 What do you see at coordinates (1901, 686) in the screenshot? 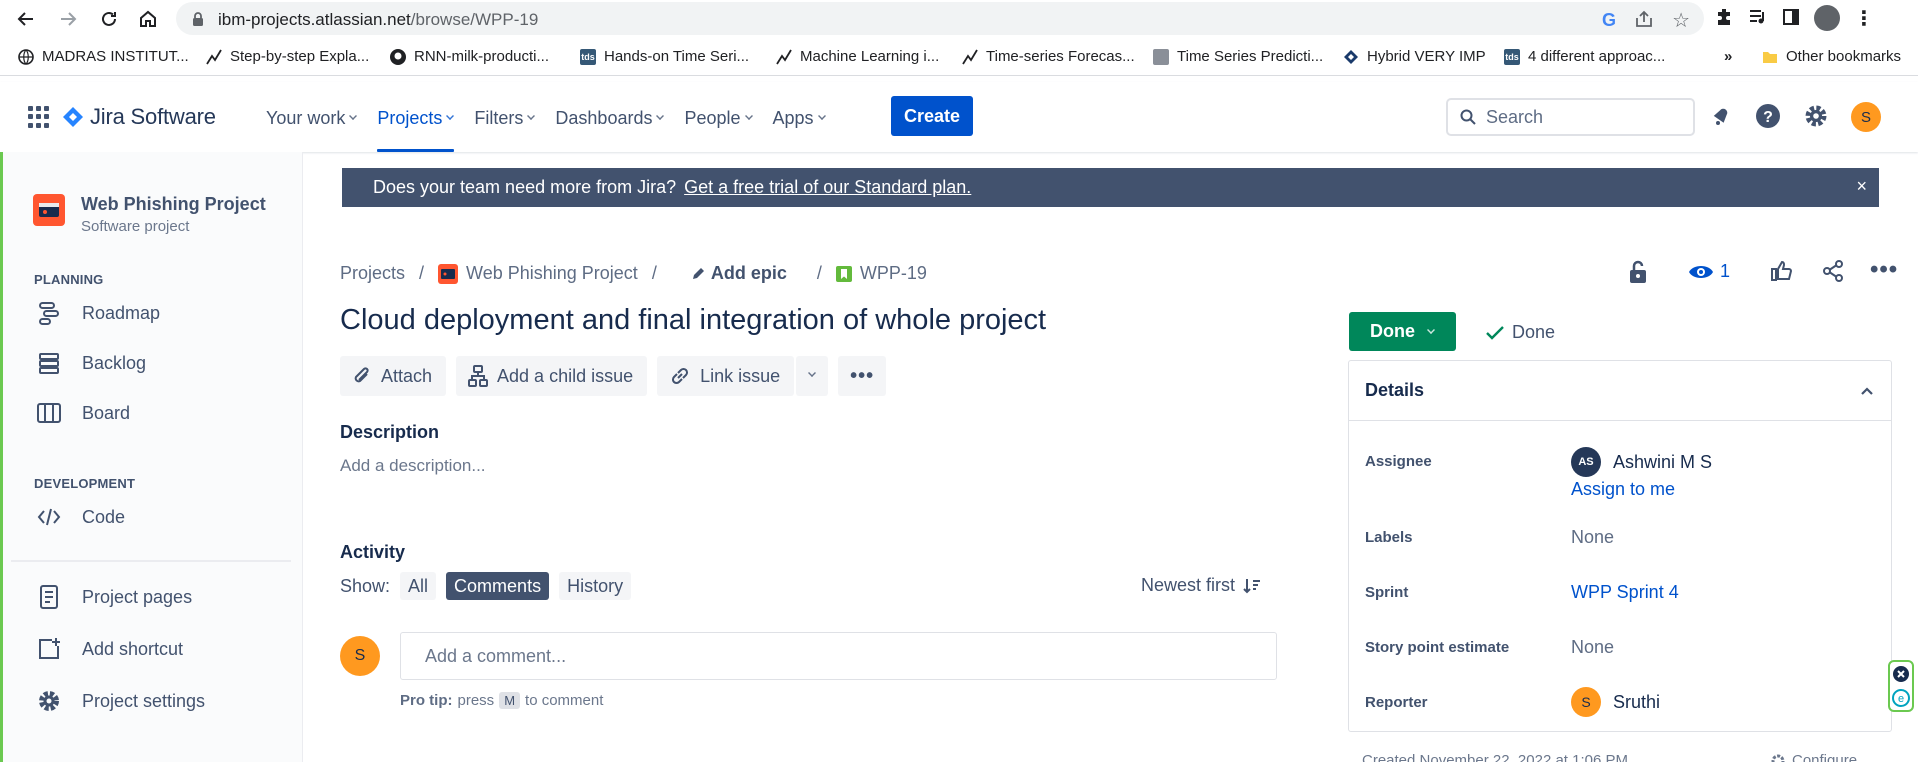
I see `floating-extension-widget: e` at bounding box center [1901, 686].